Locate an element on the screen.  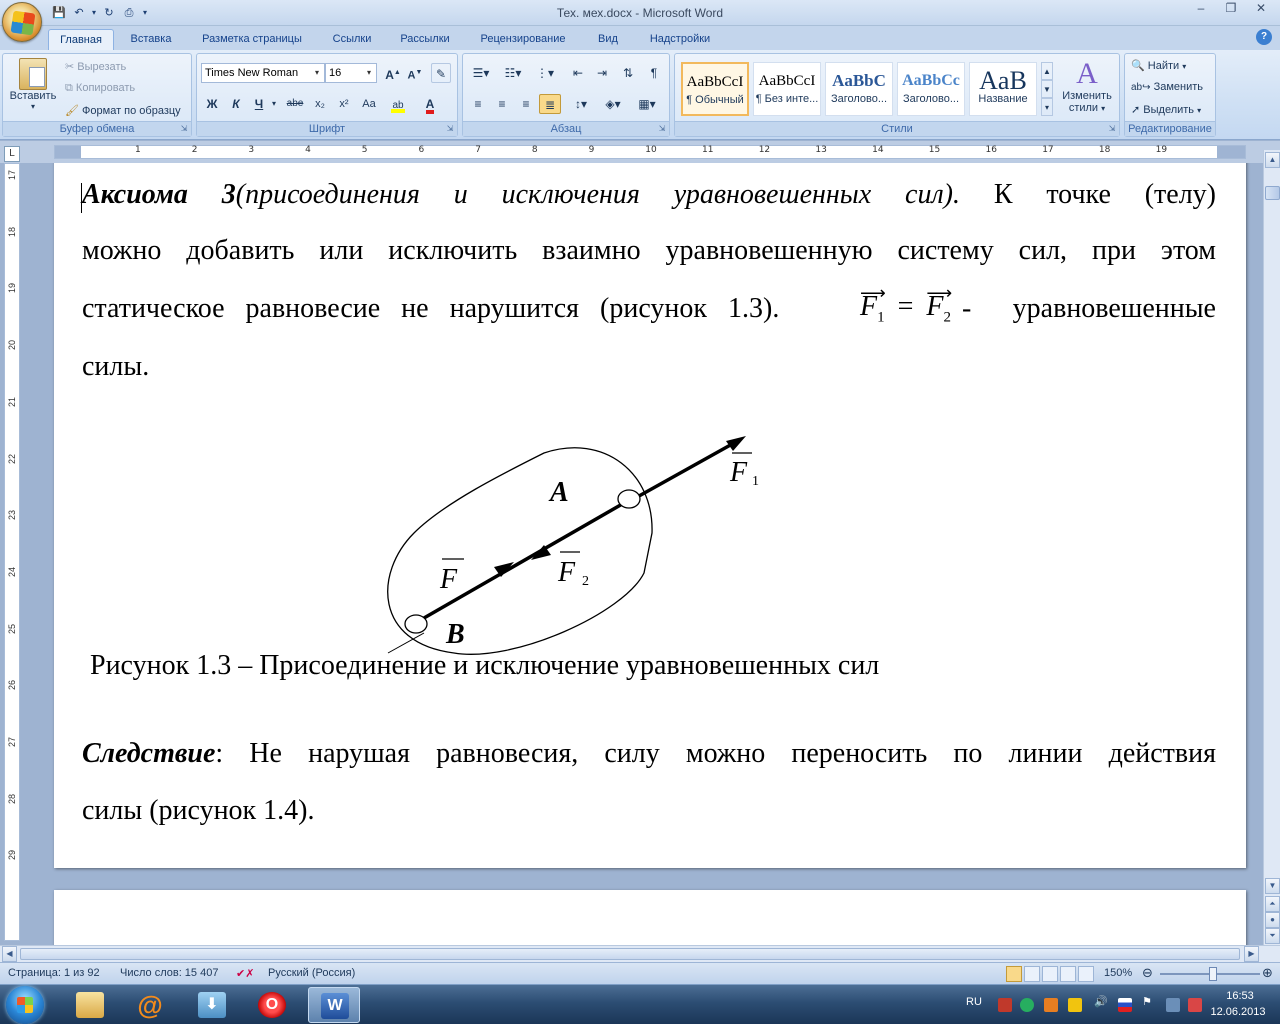
taskbar-explorer is located at coordinates (90, 1005).